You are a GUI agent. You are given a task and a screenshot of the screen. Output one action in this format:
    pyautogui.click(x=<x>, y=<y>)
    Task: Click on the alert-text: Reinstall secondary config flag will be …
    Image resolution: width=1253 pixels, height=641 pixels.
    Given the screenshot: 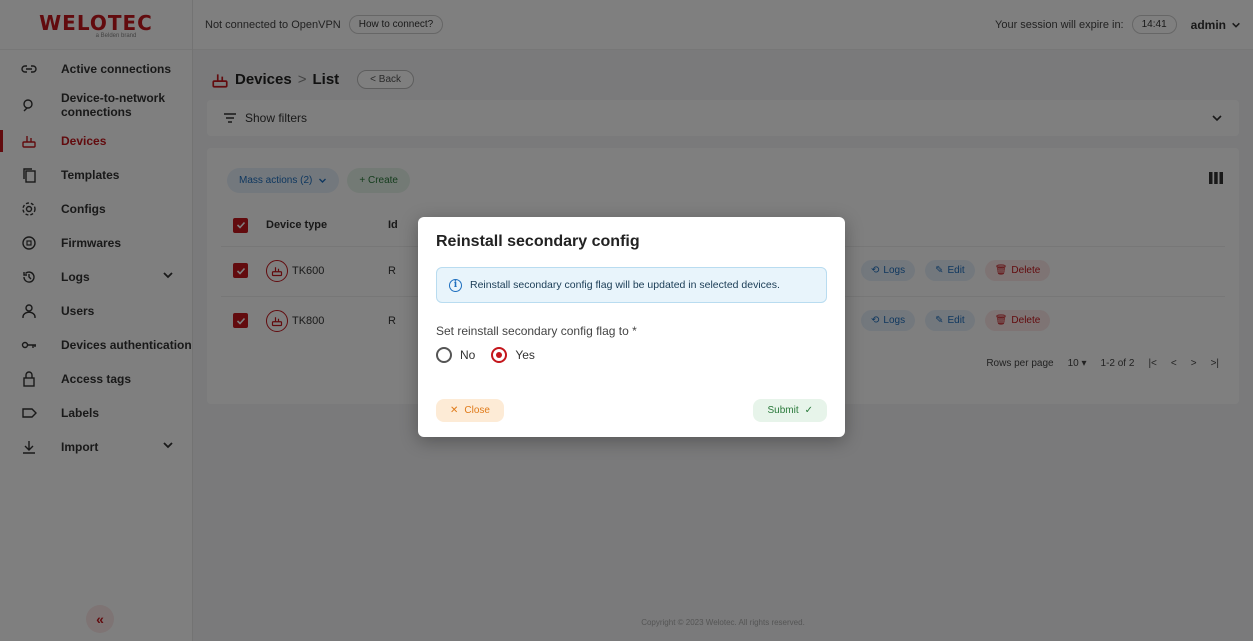 What is the action you would take?
    pyautogui.click(x=625, y=285)
    